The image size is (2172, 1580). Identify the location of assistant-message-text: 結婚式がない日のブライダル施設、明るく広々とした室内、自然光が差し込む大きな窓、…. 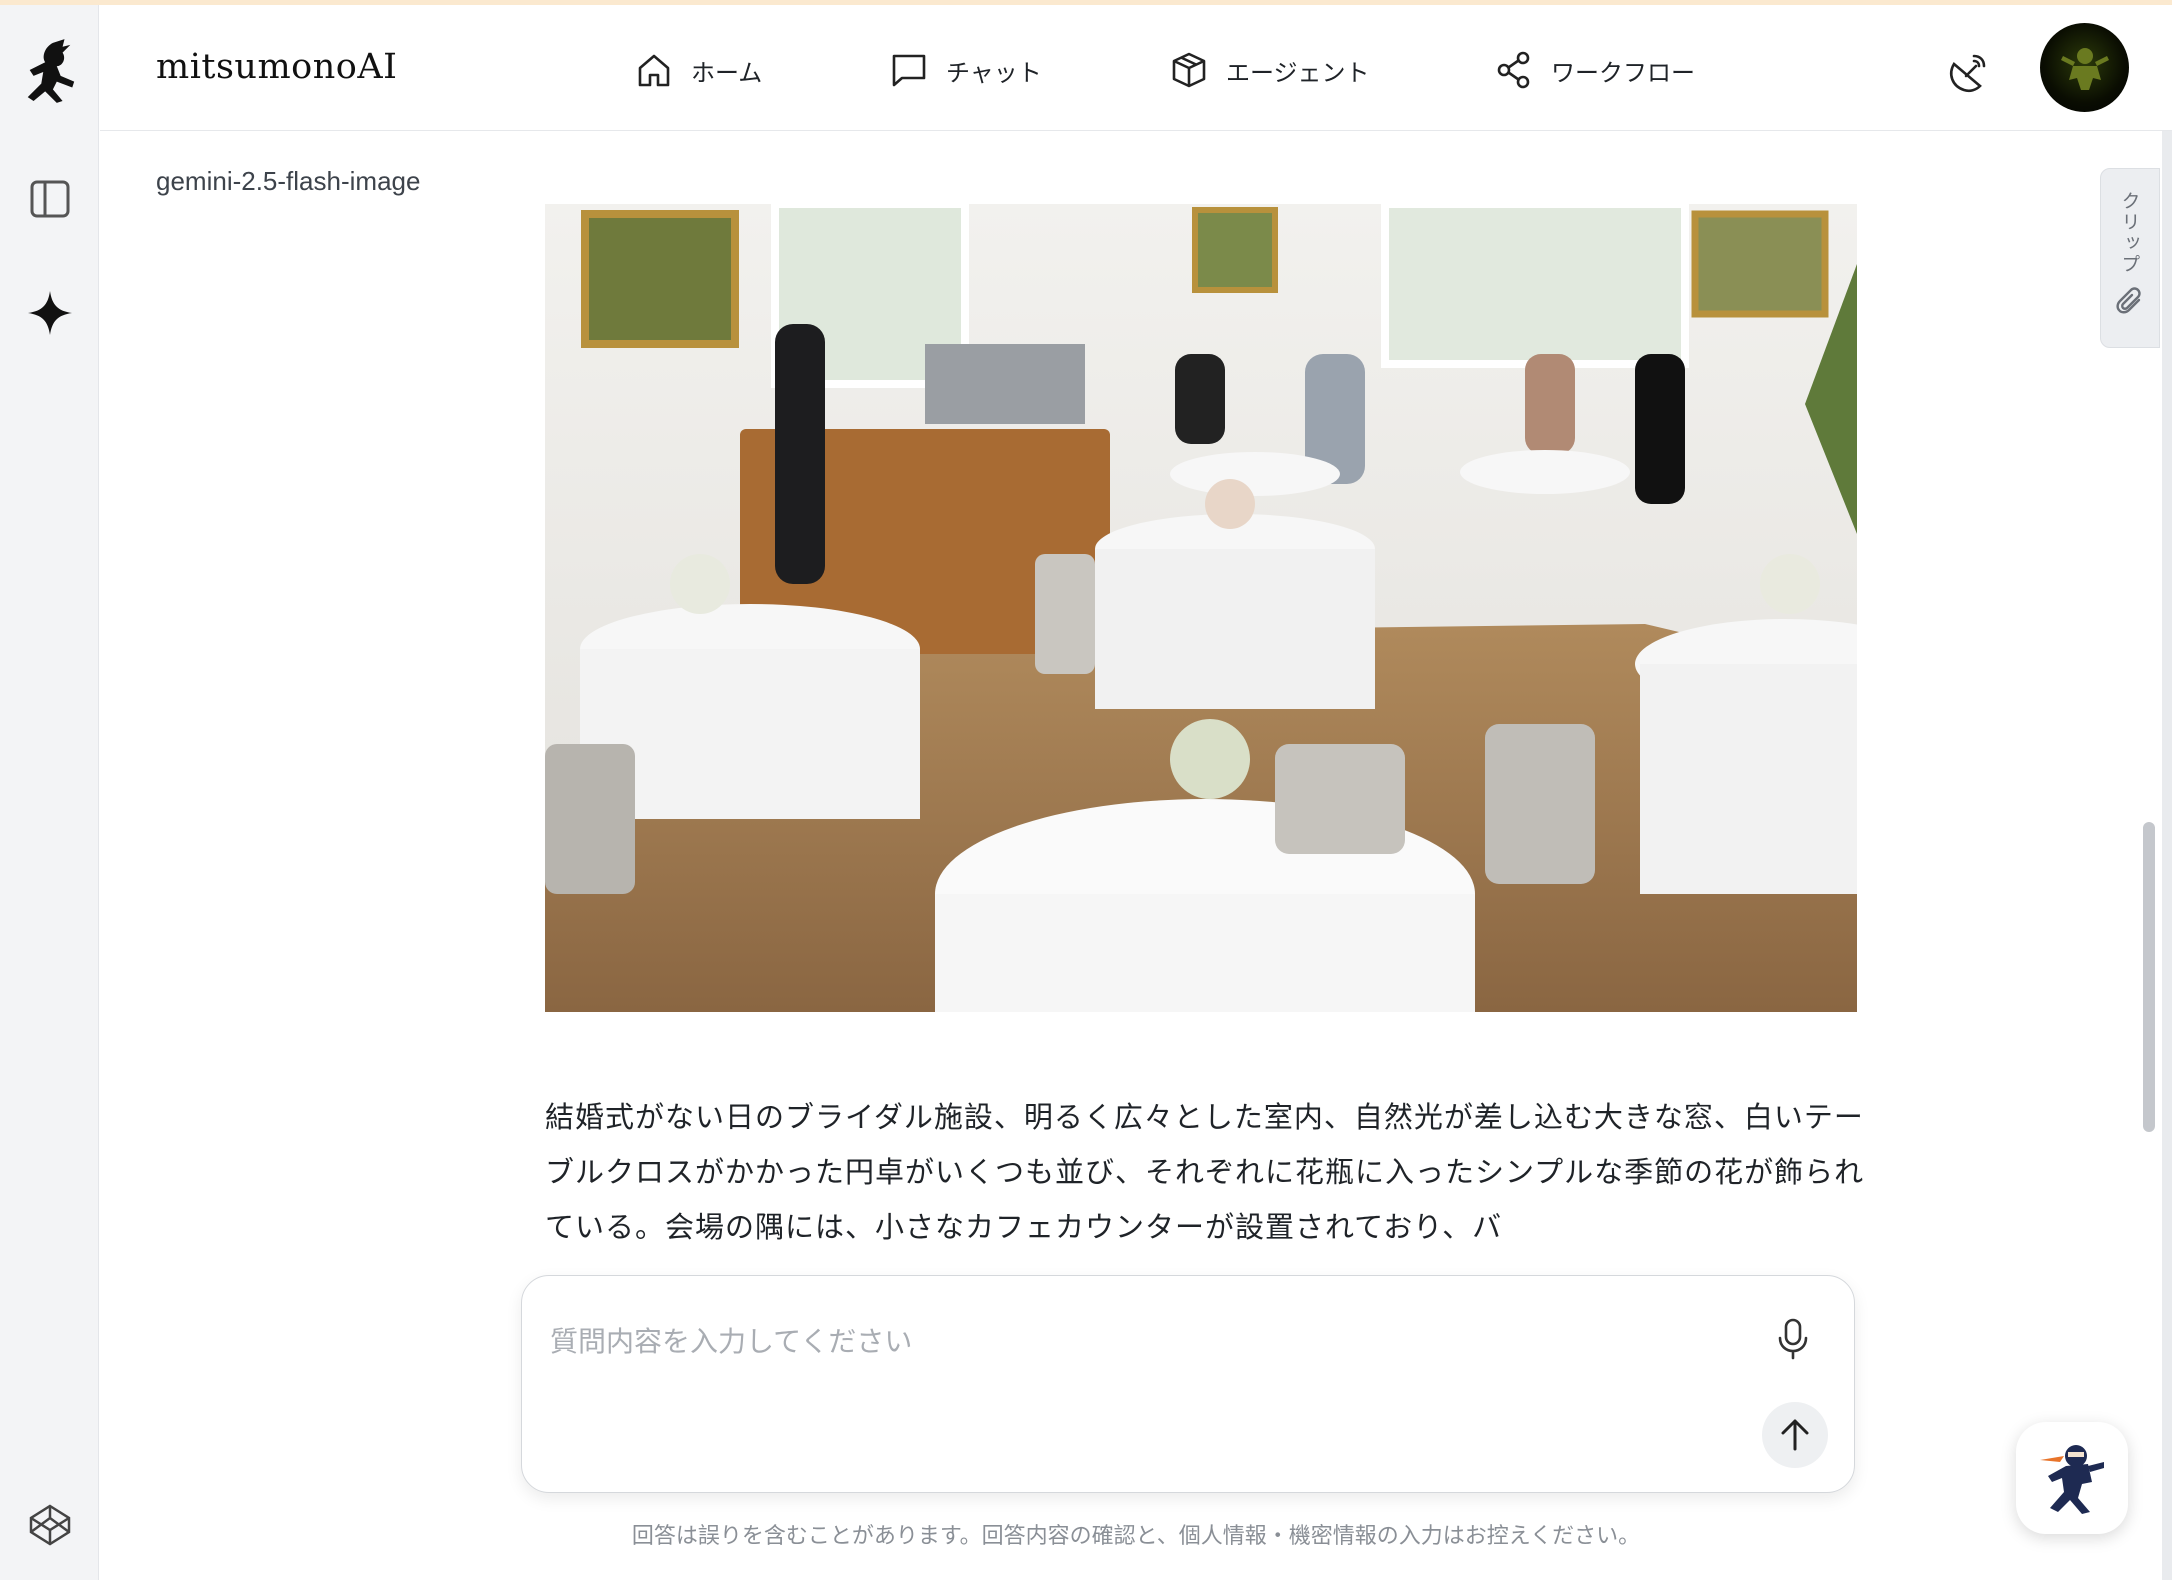
(1205, 1172).